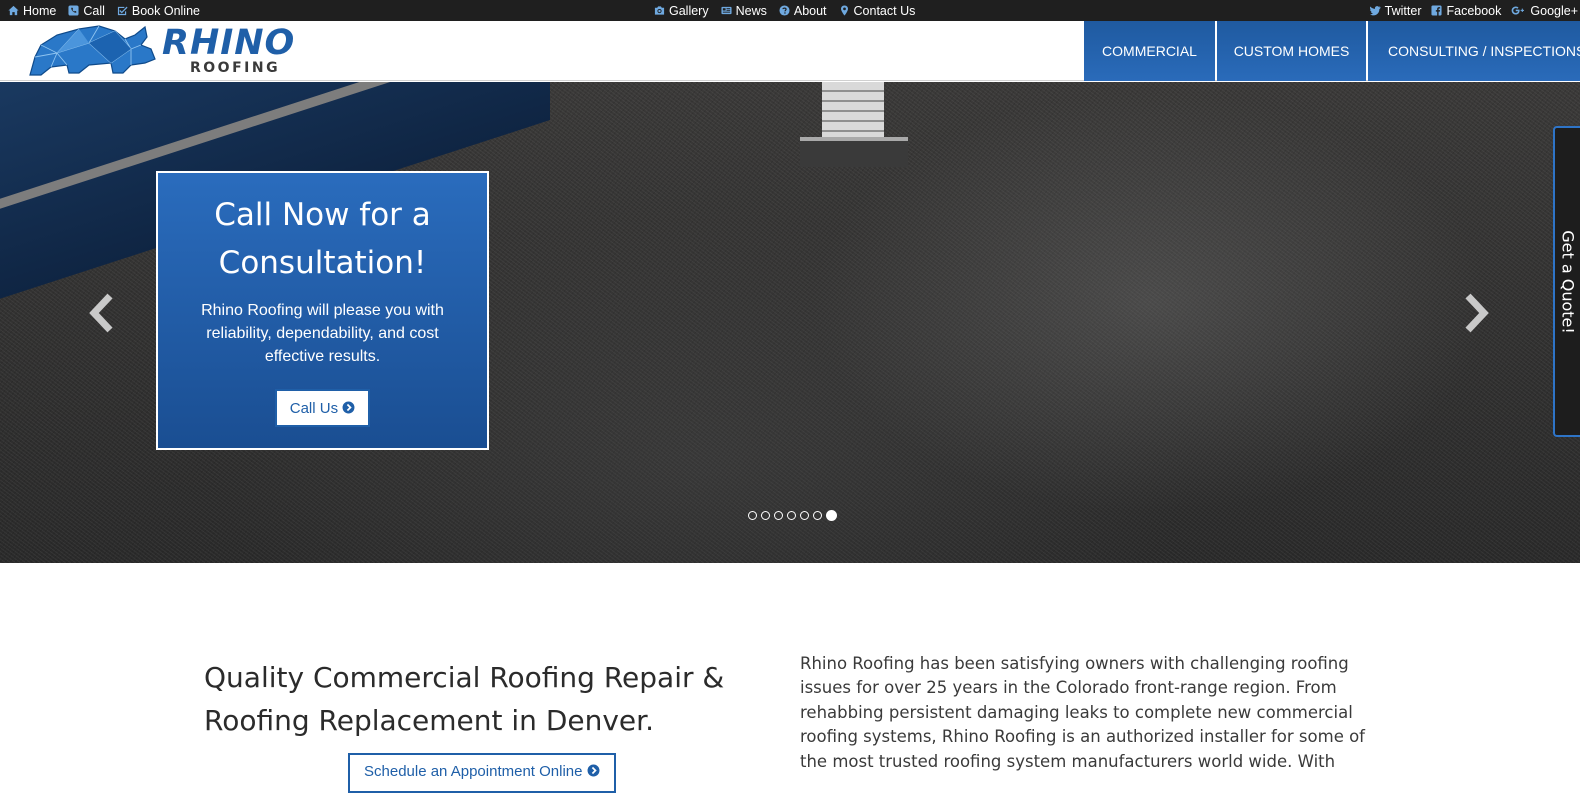 The width and height of the screenshot is (1580, 793). I want to click on call-us-button: Call Us, so click(322, 408).